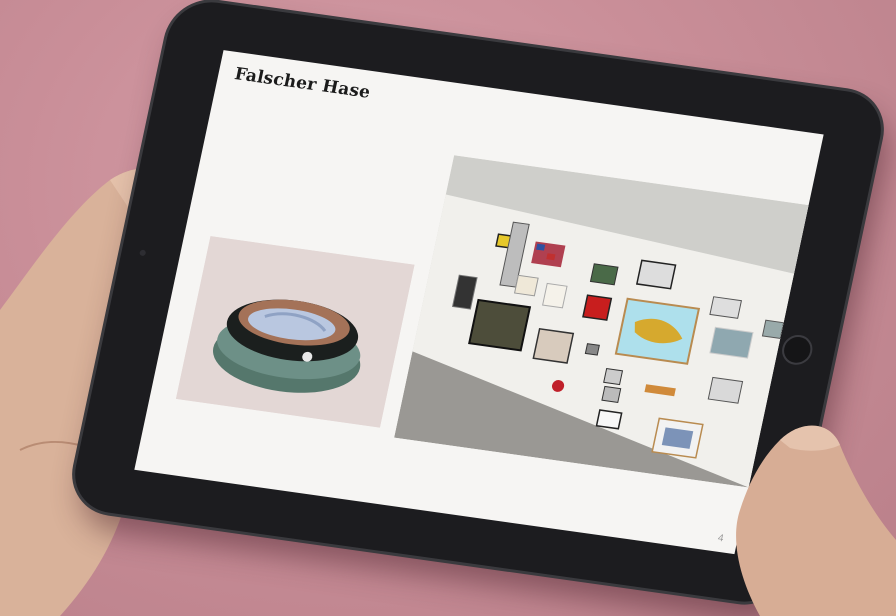 Image resolution: width=896 pixels, height=616 pixels. Describe the element at coordinates (816, 520) in the screenshot. I see `right-hand` at that location.